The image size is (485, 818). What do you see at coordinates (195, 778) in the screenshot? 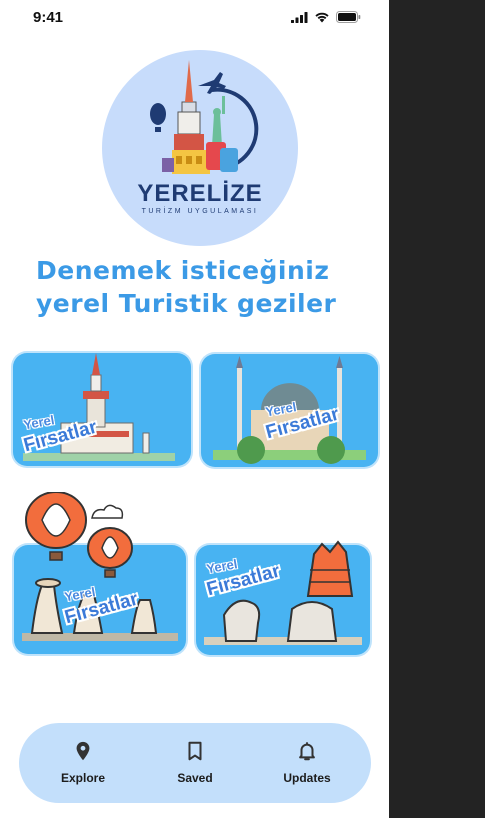
I see `nav-label-saved: Saved` at bounding box center [195, 778].